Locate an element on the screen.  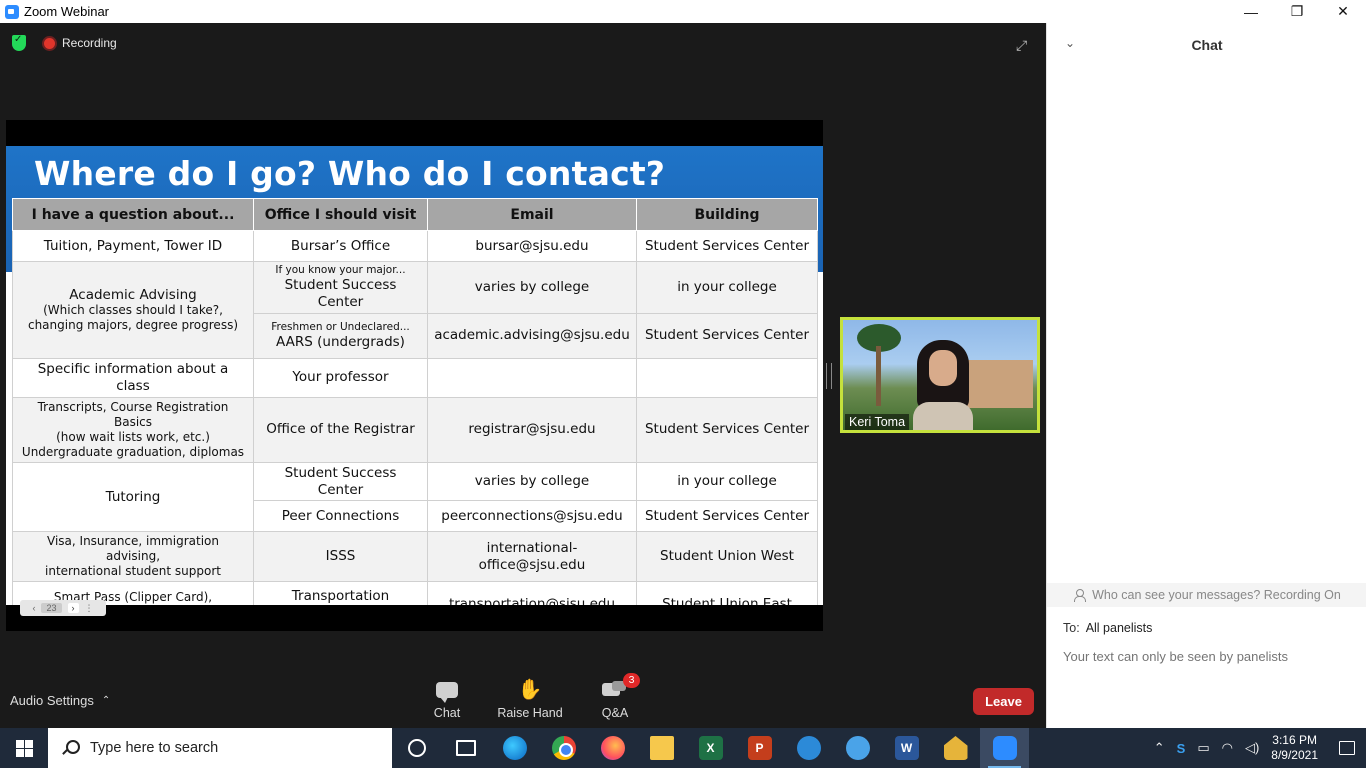
building-cell: Student Services Center is located at coordinates (727, 335).